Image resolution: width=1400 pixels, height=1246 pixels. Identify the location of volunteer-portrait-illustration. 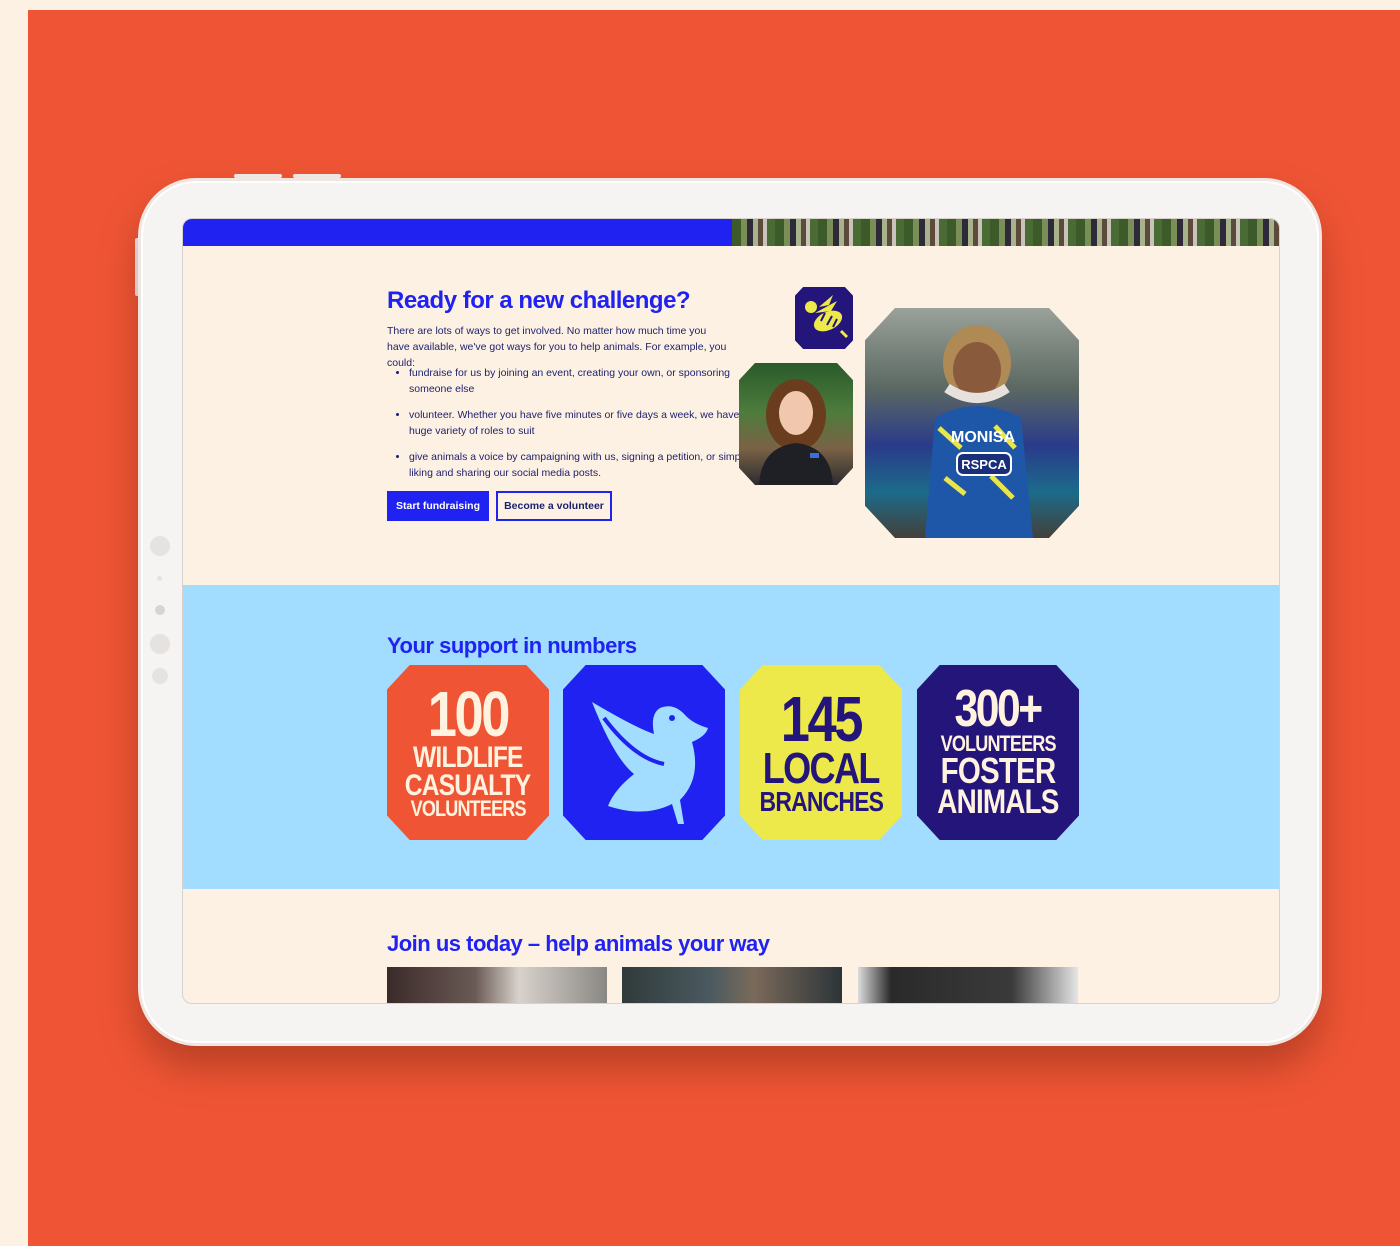
(796, 432).